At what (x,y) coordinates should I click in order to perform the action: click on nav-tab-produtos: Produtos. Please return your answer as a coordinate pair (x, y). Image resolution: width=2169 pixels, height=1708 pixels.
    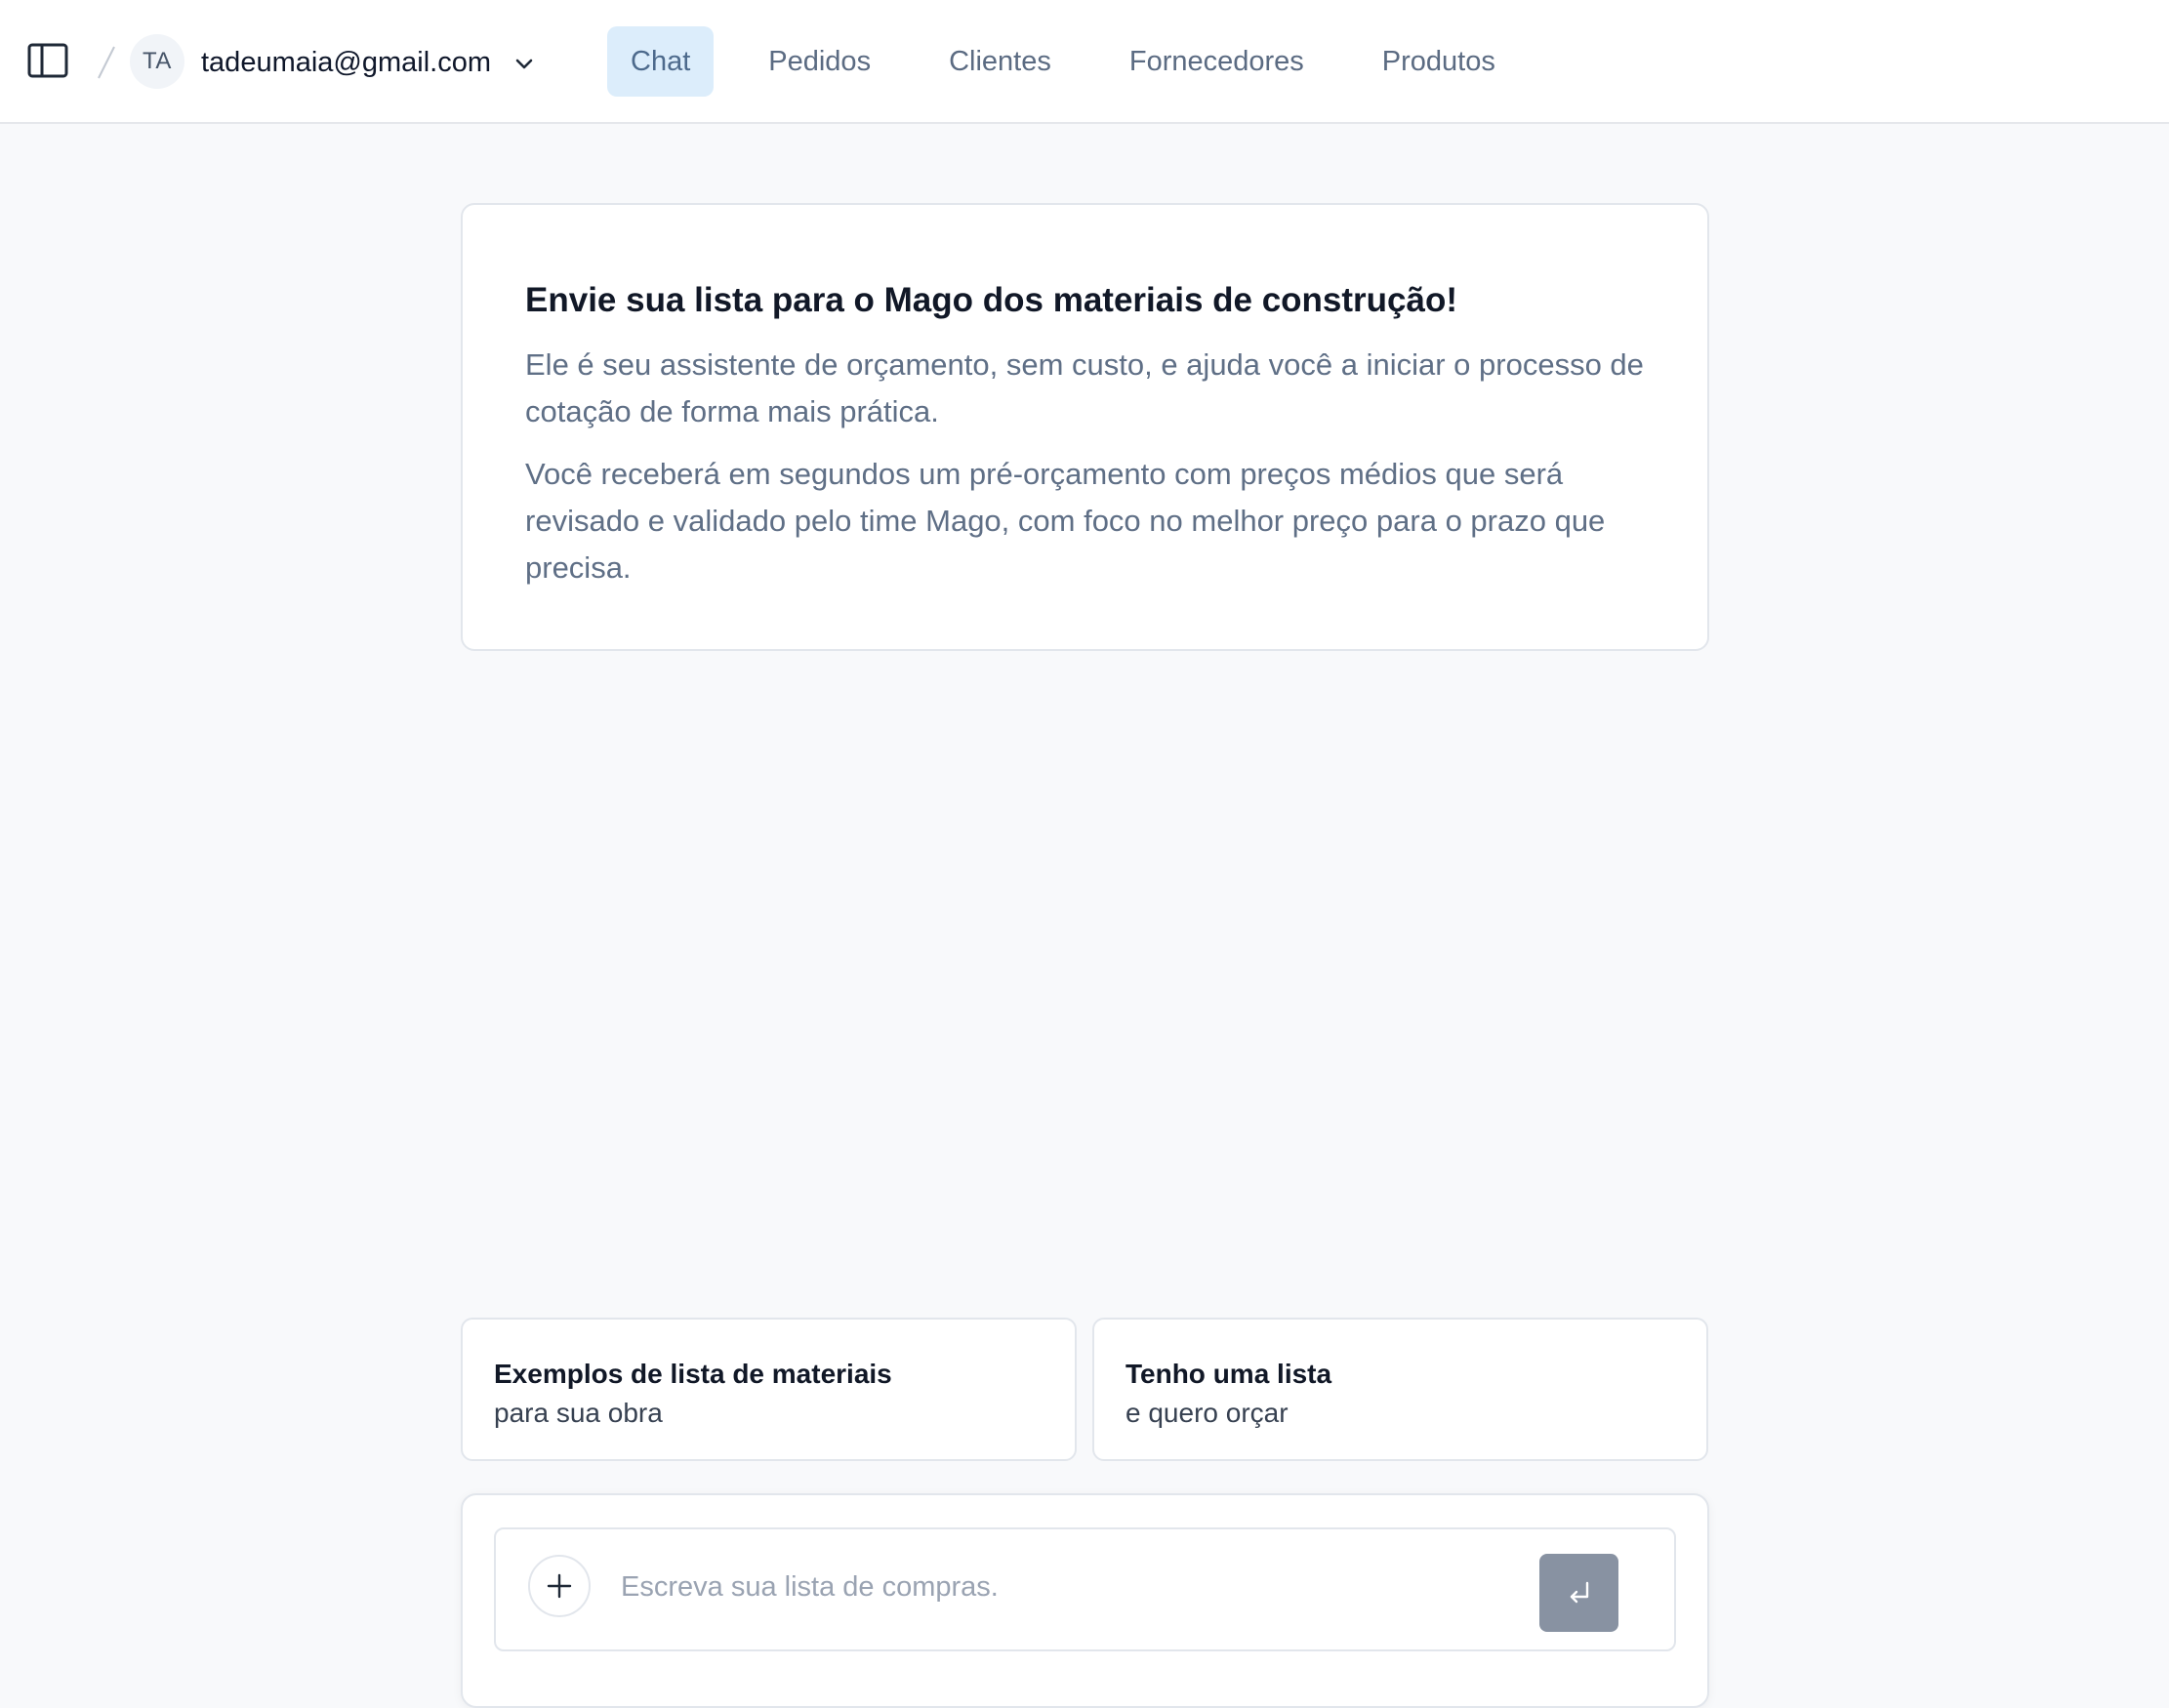
    Looking at the image, I should click on (1439, 61).